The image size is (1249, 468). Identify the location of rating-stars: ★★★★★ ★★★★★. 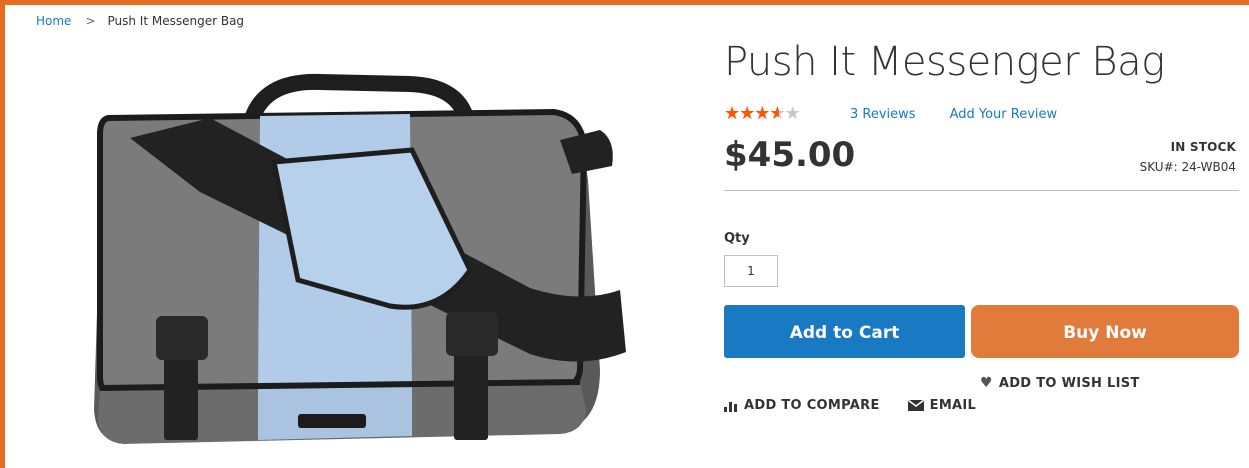
(770, 114).